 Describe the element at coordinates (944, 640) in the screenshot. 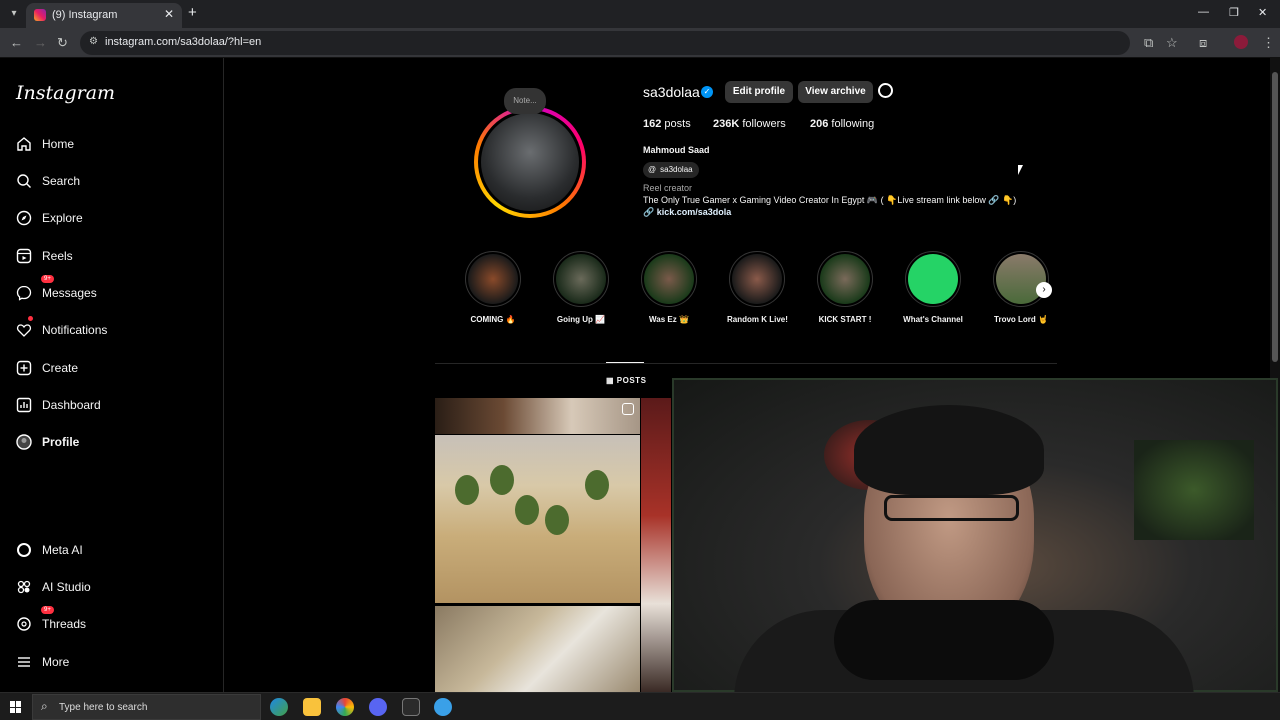

I see `webcam-headphones` at that location.